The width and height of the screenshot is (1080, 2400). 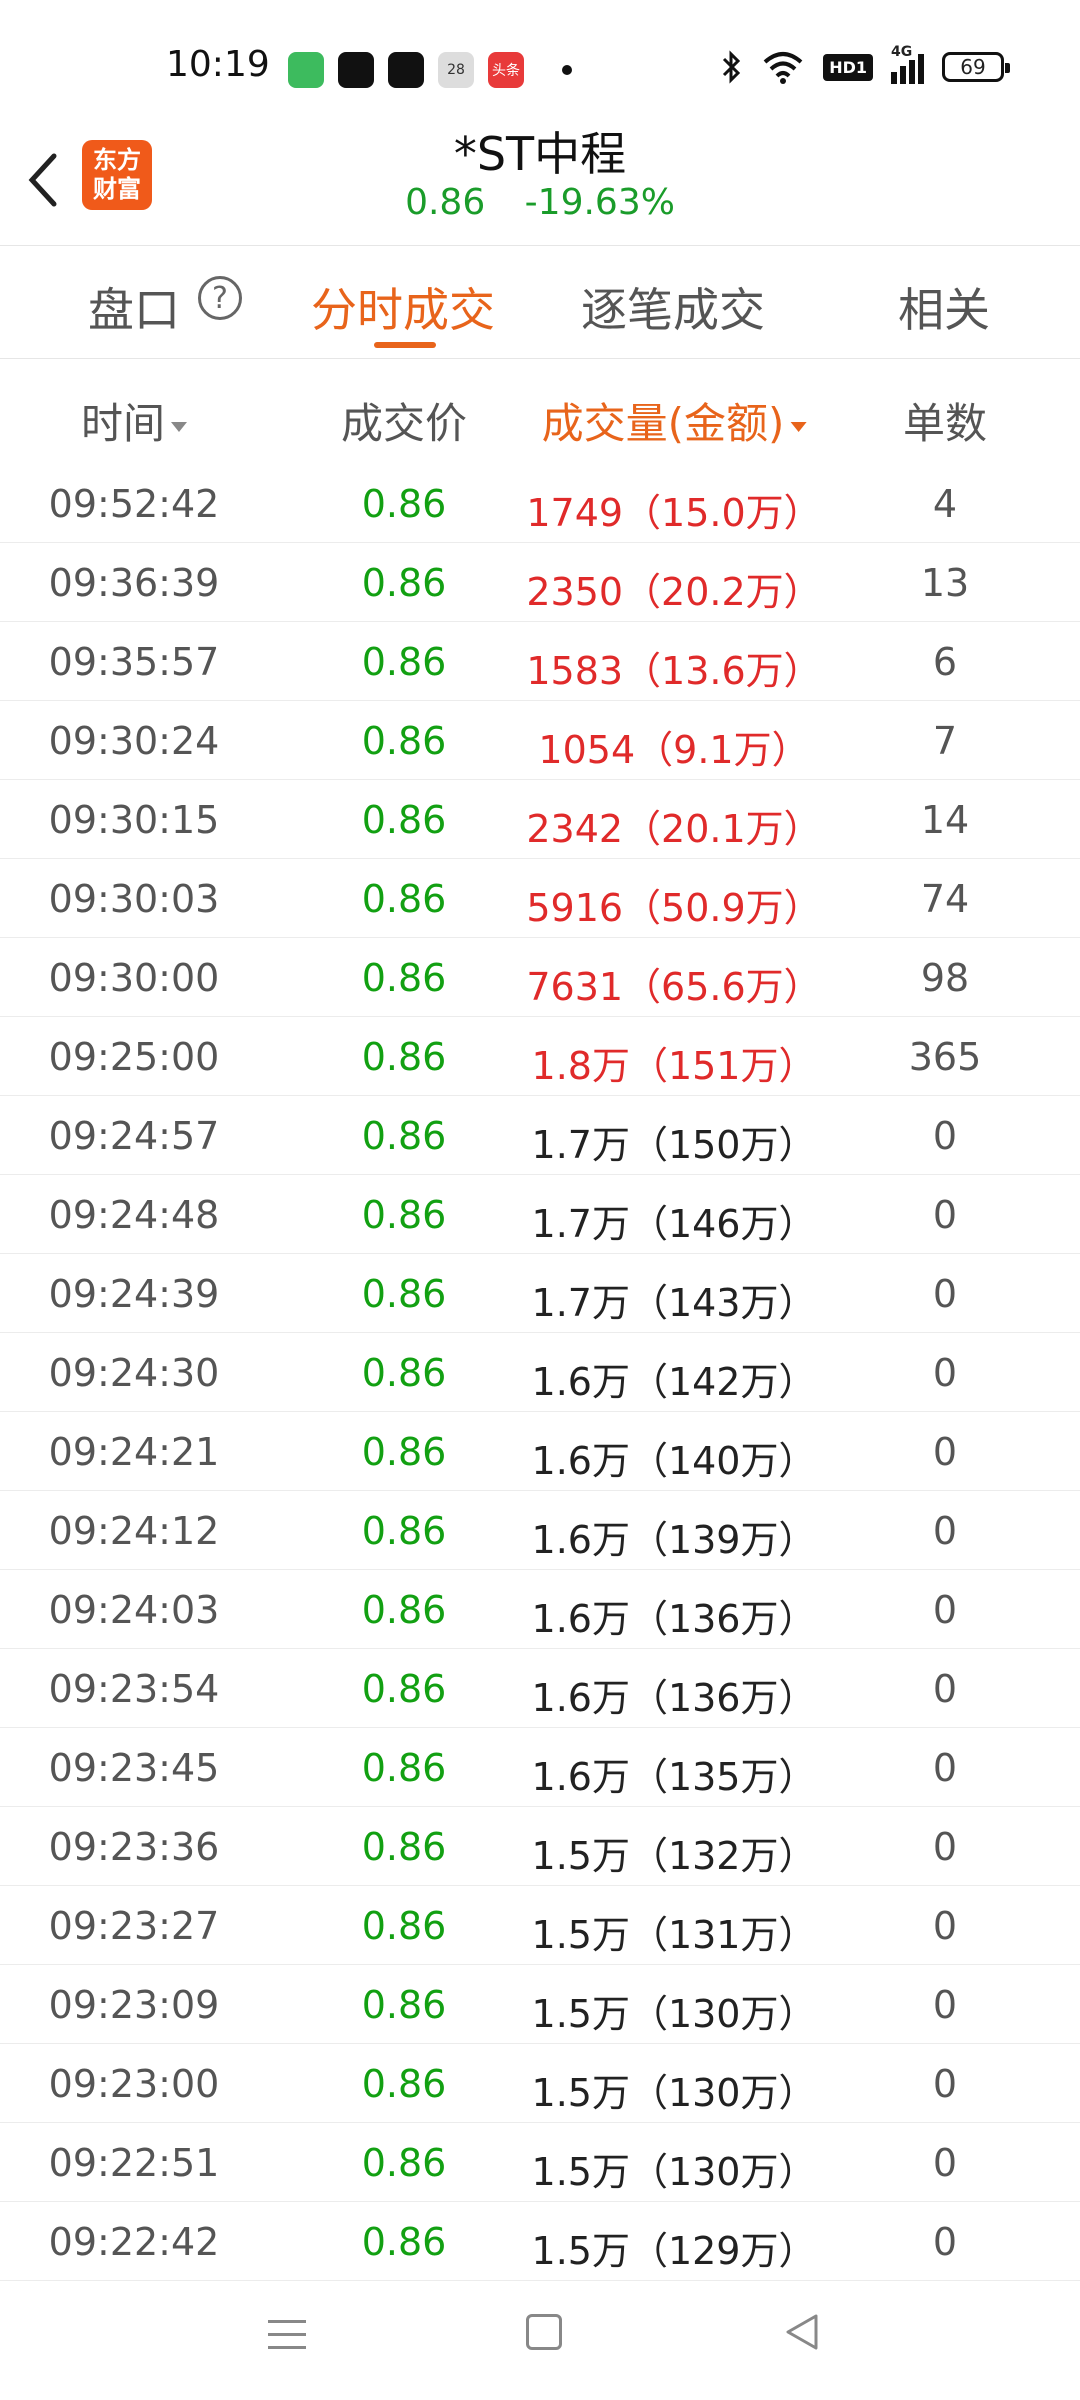 What do you see at coordinates (134, 2005) in the screenshot?
I see `trade-time: 09:23:09` at bounding box center [134, 2005].